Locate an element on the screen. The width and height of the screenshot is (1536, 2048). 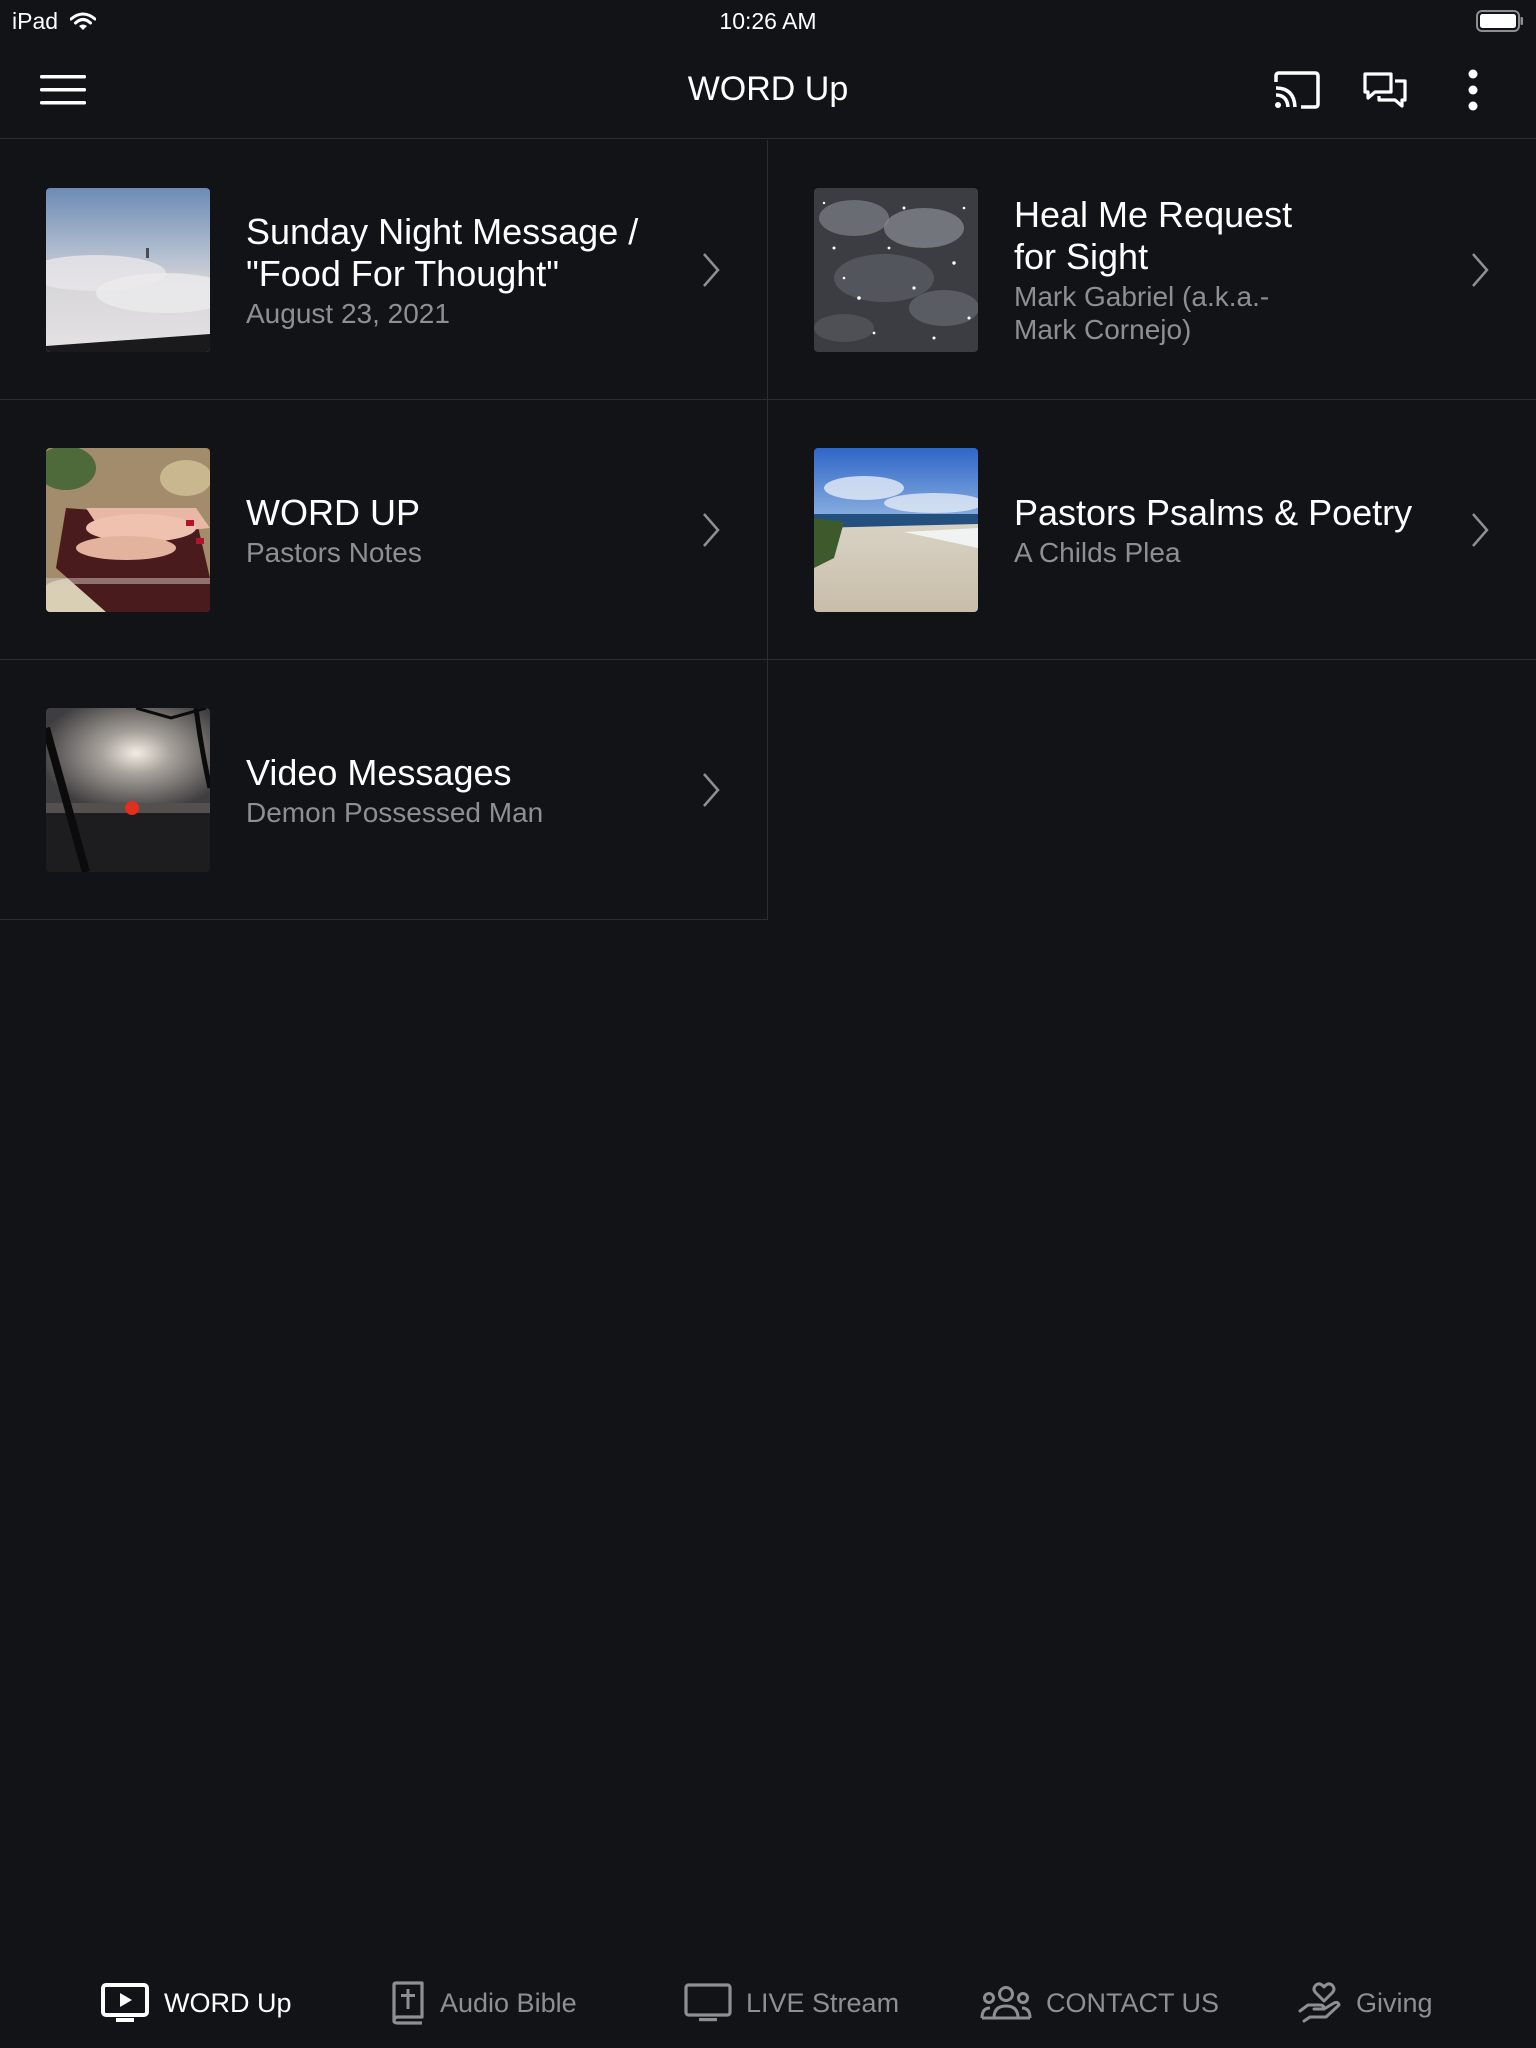
bible-icon is located at coordinates (408, 2003).